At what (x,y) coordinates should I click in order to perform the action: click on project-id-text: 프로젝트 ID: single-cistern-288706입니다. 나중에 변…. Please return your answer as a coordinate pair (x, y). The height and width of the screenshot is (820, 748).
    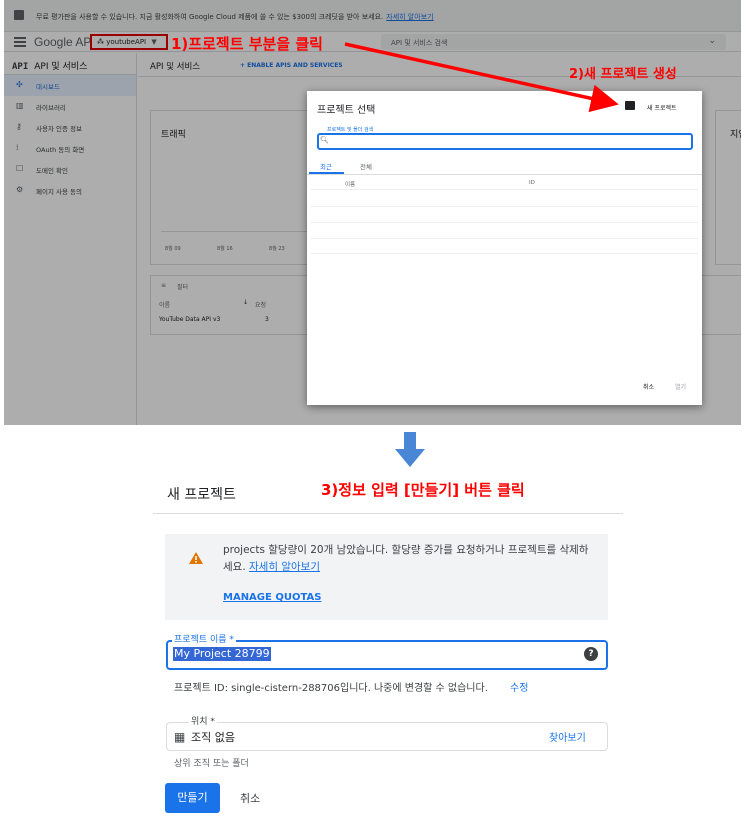
    Looking at the image, I should click on (331, 688).